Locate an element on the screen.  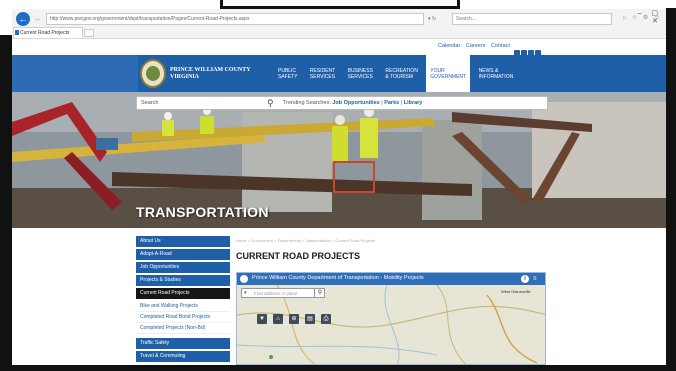
careers-link: Careers is located at coordinates (476, 46).